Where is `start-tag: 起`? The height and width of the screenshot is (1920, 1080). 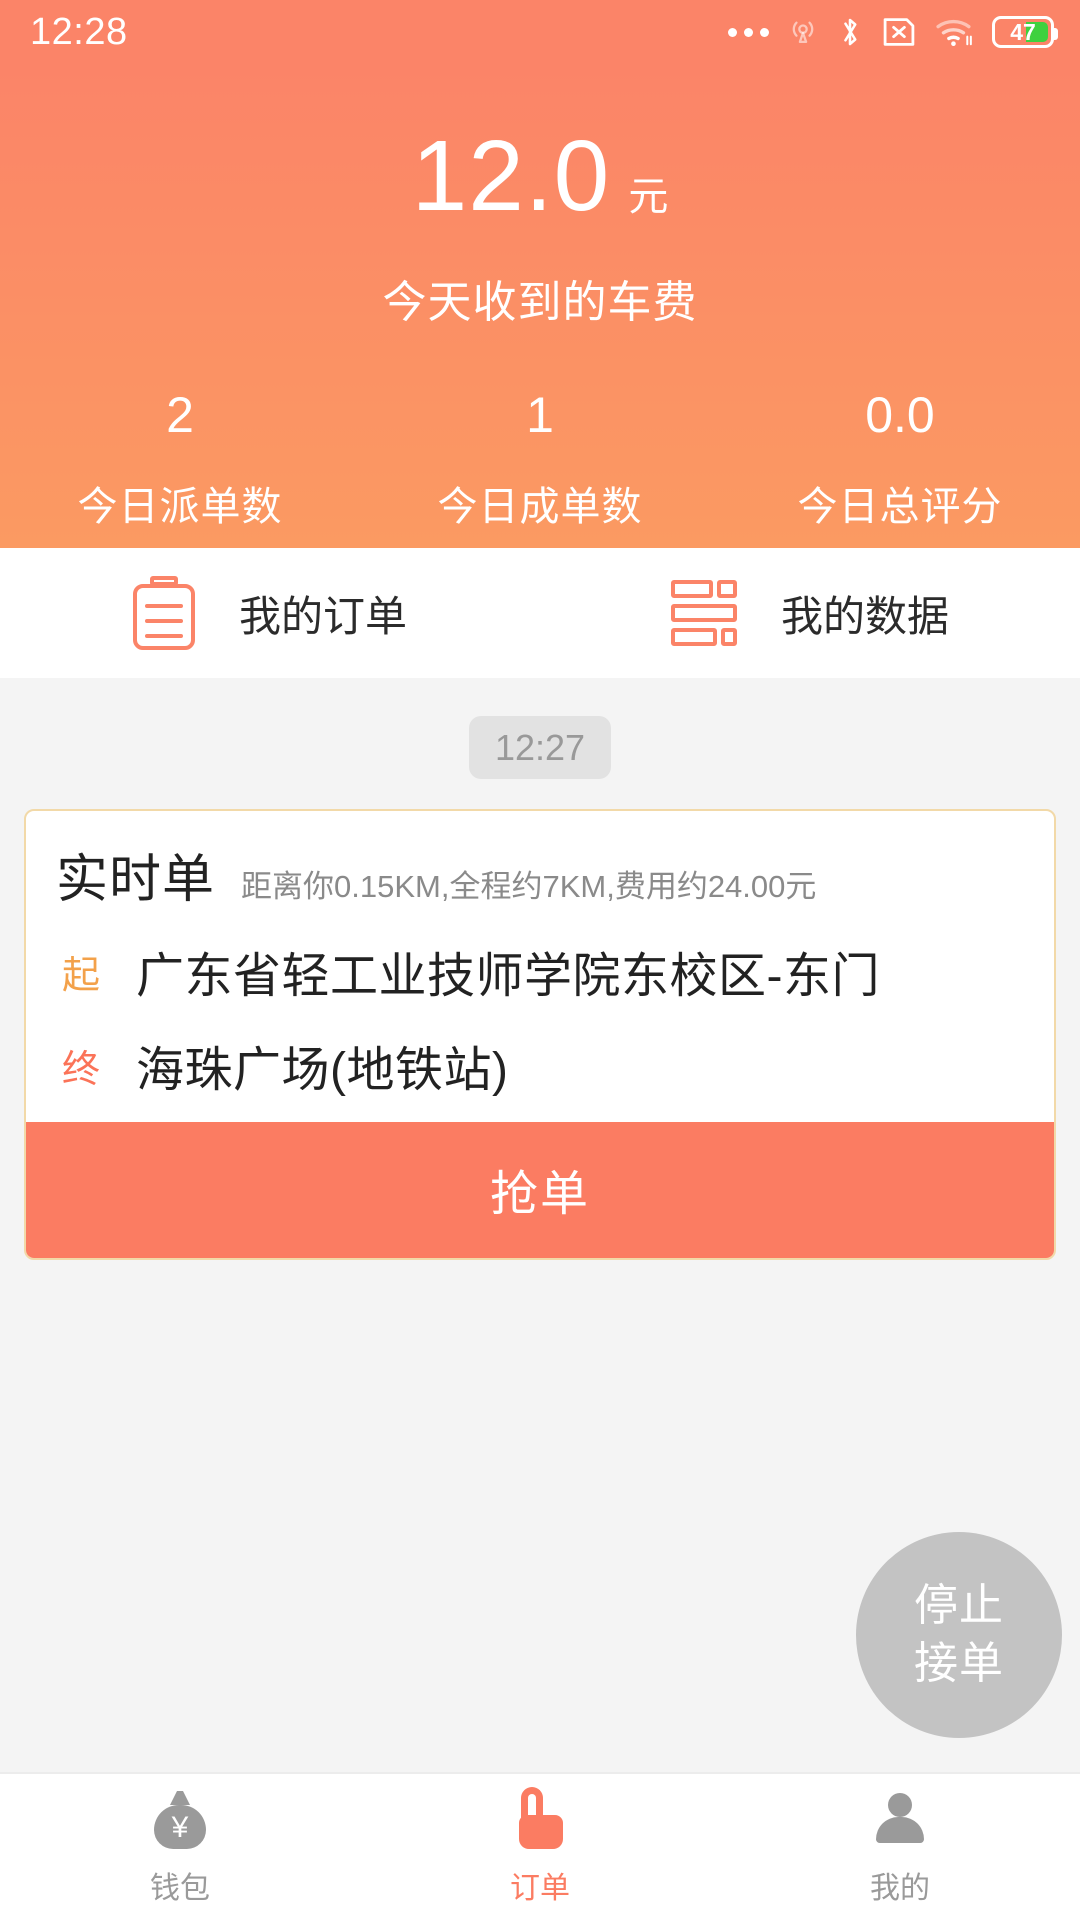 start-tag: 起 is located at coordinates (80, 975).